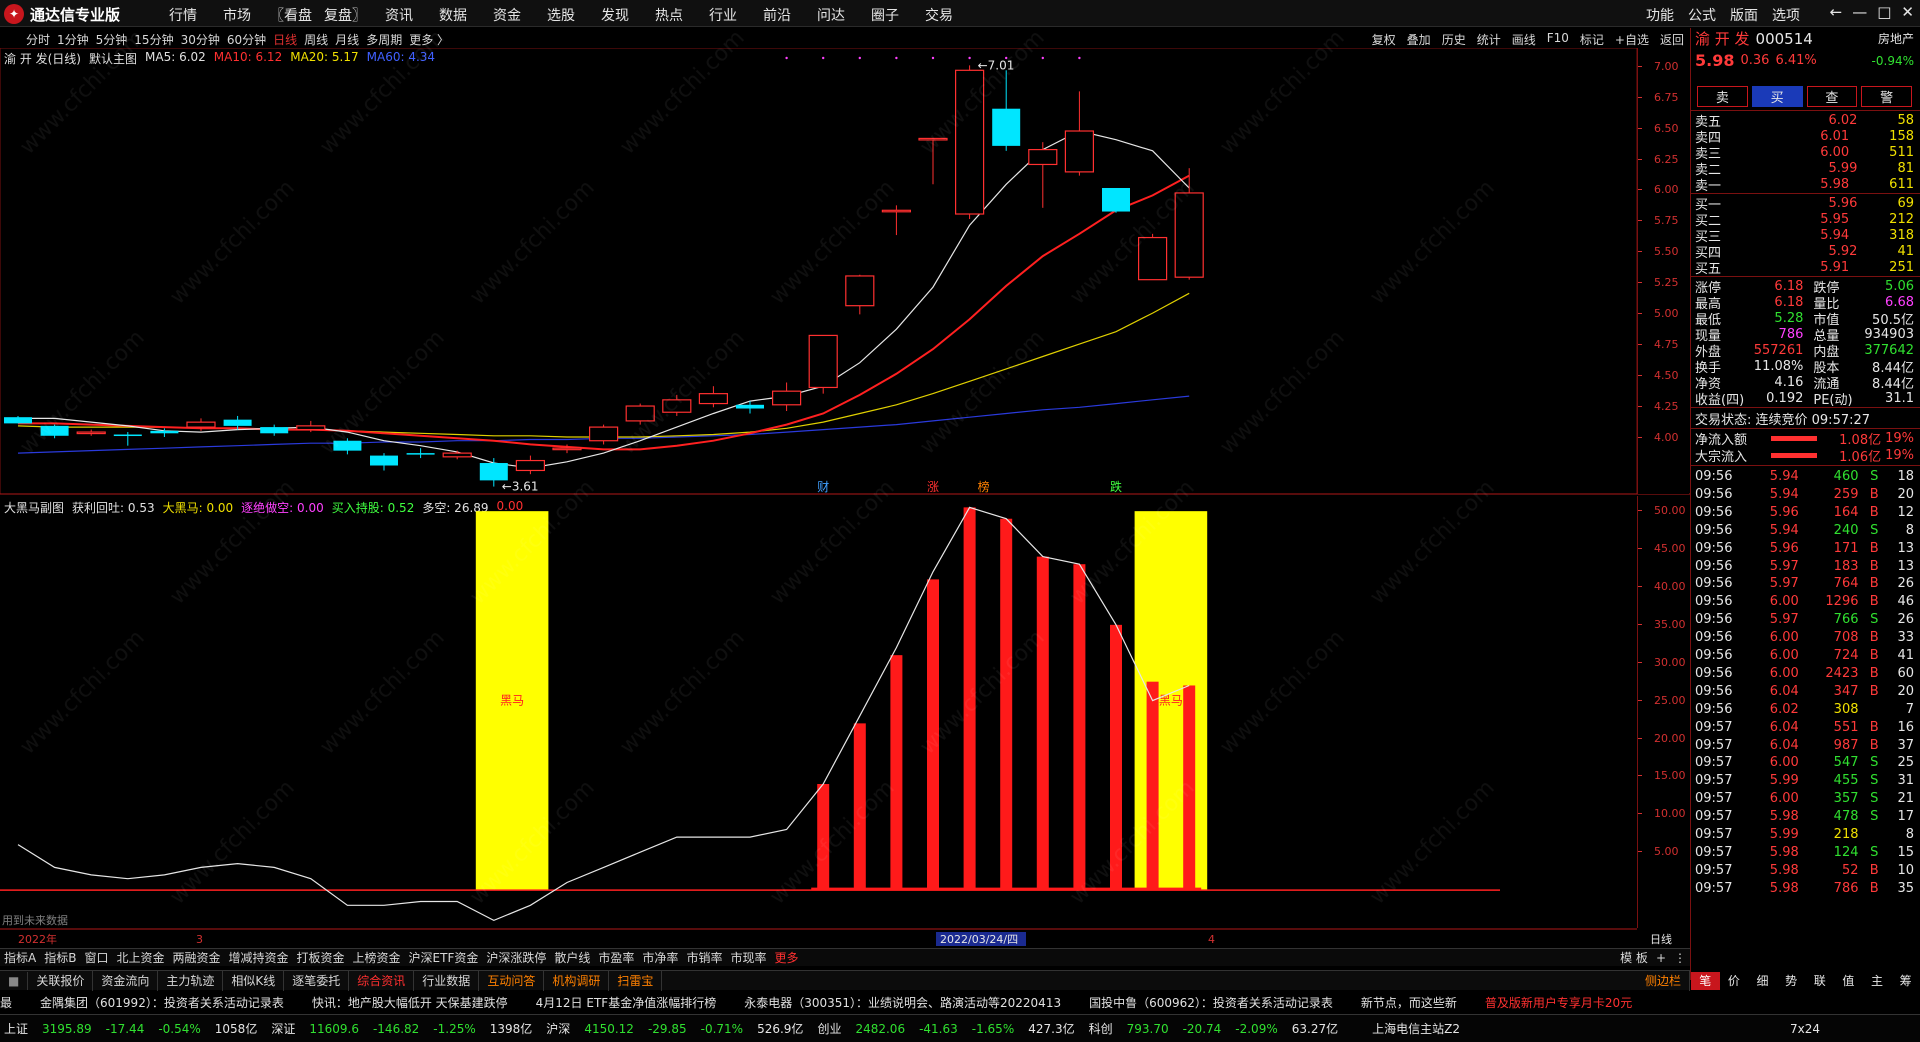 The width and height of the screenshot is (1920, 1042). I want to click on period-tab: 更多 〉, so click(429, 39).